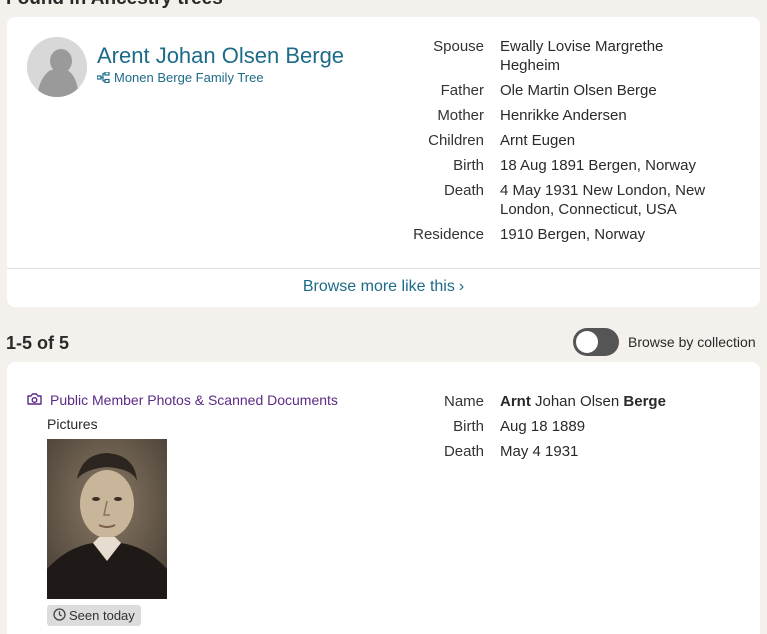 Image resolution: width=767 pixels, height=634 pixels. Describe the element at coordinates (563, 115) in the screenshot. I see `fact-value: Henrikke Andersen` at that location.